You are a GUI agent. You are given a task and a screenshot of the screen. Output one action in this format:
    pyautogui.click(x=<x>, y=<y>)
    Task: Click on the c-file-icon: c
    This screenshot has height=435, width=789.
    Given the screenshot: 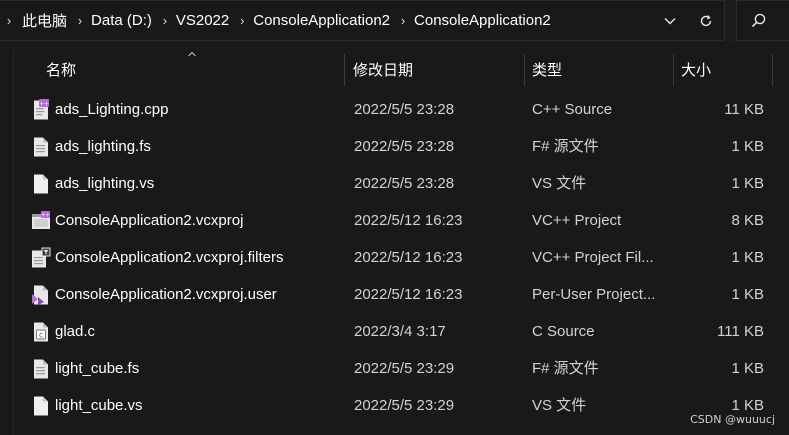 What is the action you would take?
    pyautogui.click(x=41, y=332)
    